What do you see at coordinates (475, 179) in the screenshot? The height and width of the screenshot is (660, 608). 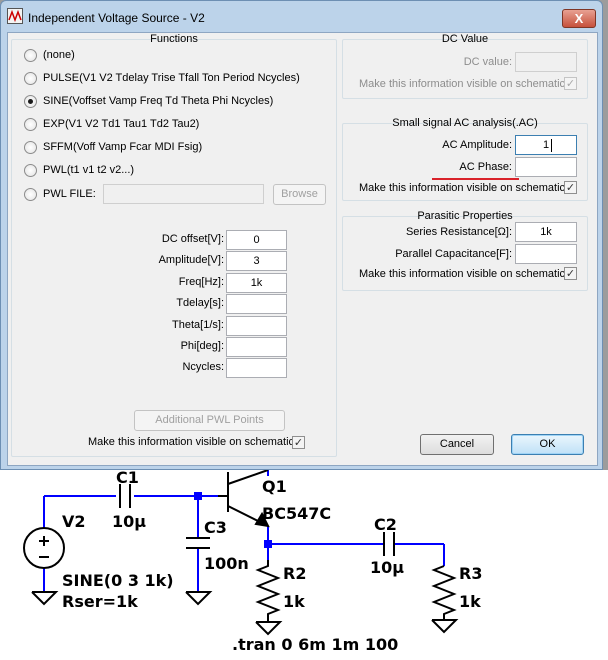 I see `ac-amplitude-highlight` at bounding box center [475, 179].